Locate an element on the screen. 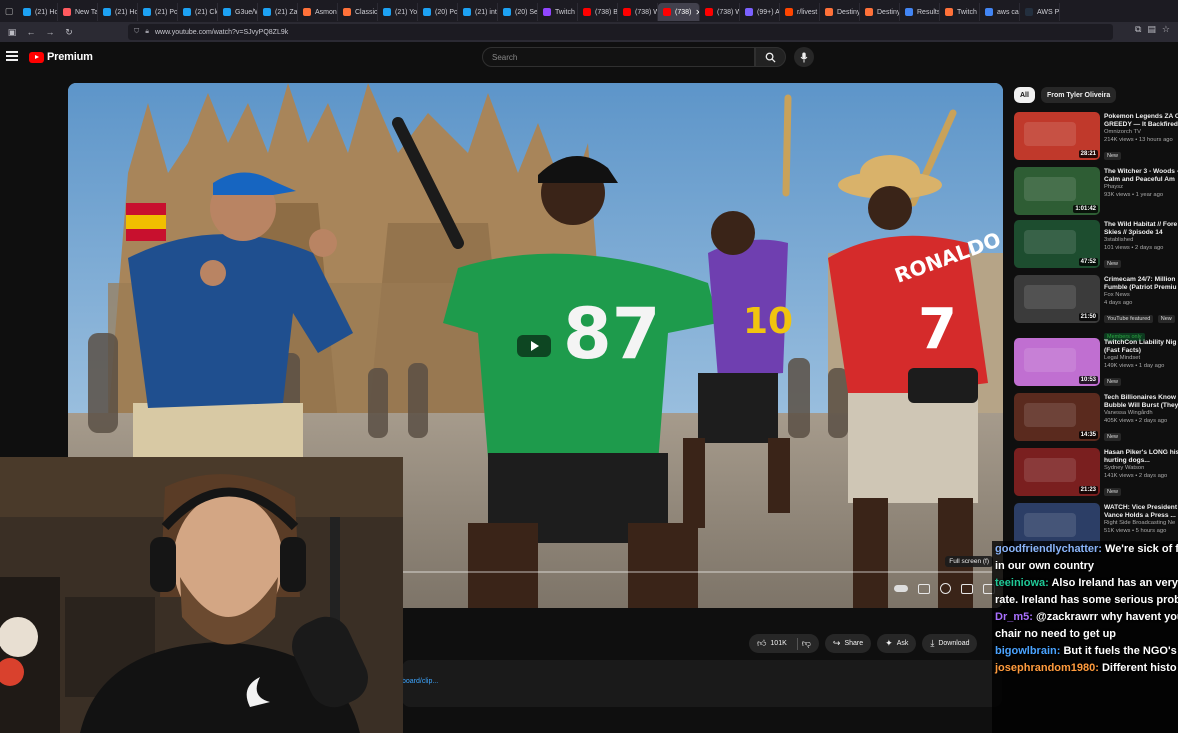 Image resolution: width=1178 pixels, height=733 pixels. bookmark-star-icon: ☆ is located at coordinates (1166, 29).